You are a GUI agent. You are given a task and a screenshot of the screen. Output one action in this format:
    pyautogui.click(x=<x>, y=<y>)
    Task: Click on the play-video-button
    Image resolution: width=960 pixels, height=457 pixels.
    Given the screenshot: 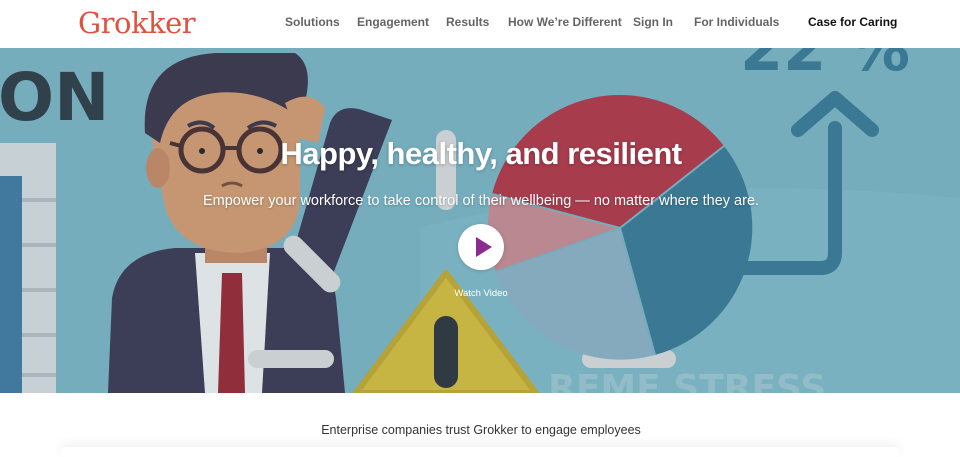 What is the action you would take?
    pyautogui.click(x=481, y=247)
    